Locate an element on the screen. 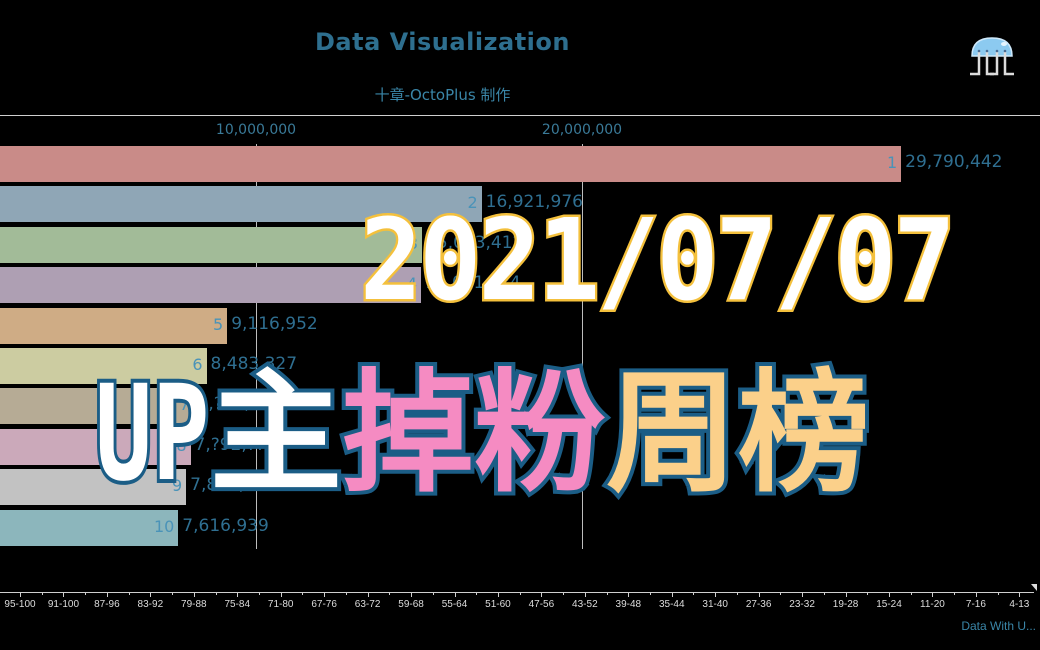 The image size is (1040, 650). timeline-label: 91-100 is located at coordinates (63, 604).